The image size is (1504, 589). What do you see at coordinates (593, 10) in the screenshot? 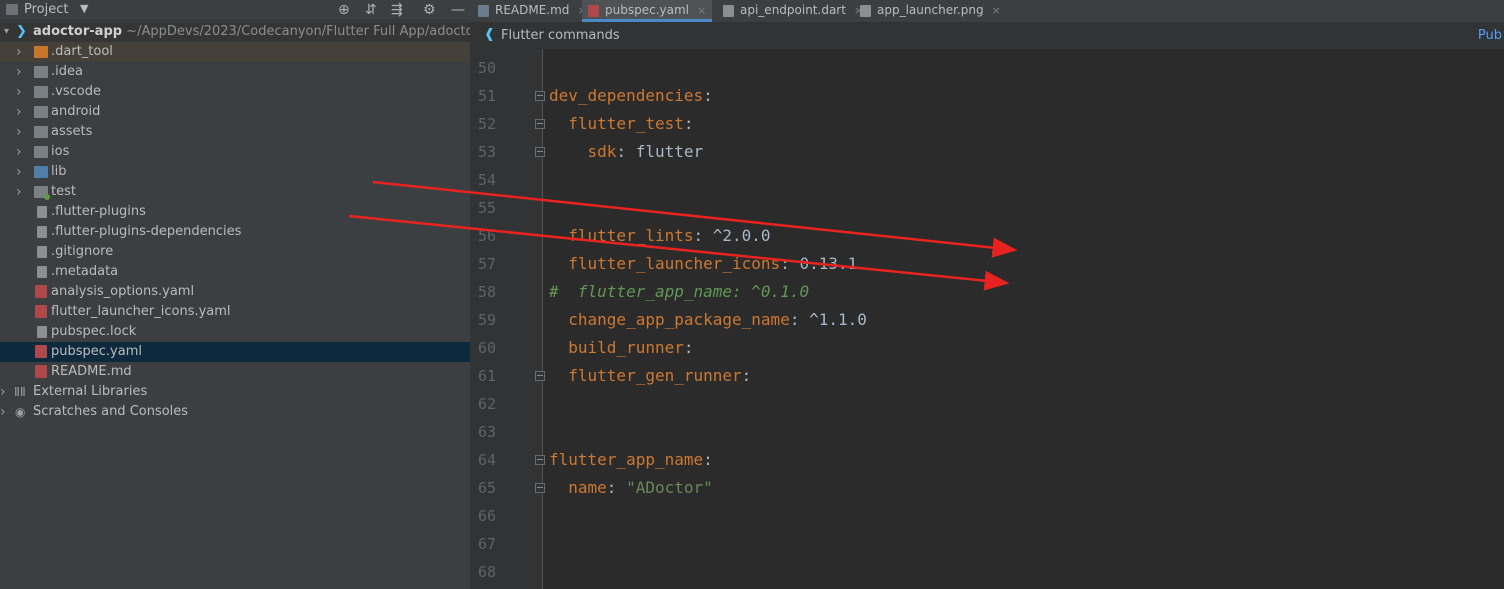
I see `yaml-file-icon` at bounding box center [593, 10].